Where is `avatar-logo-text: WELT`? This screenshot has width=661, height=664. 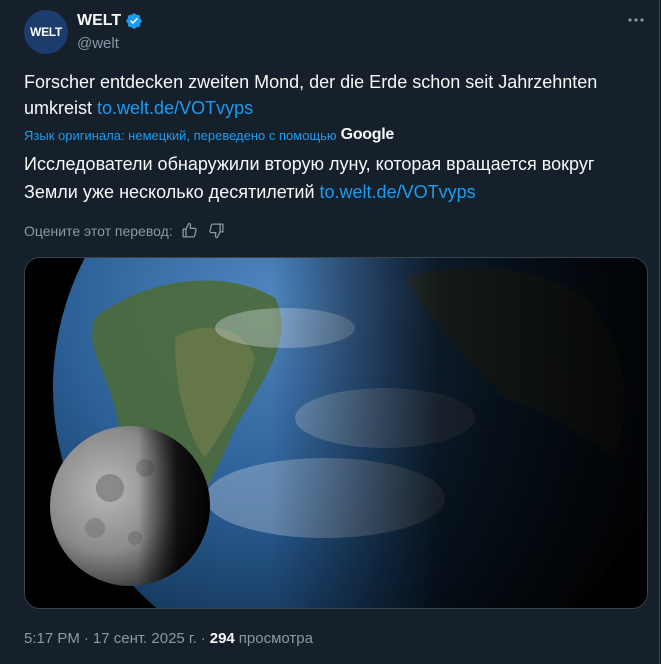
avatar-logo-text: WELT is located at coordinates (46, 32).